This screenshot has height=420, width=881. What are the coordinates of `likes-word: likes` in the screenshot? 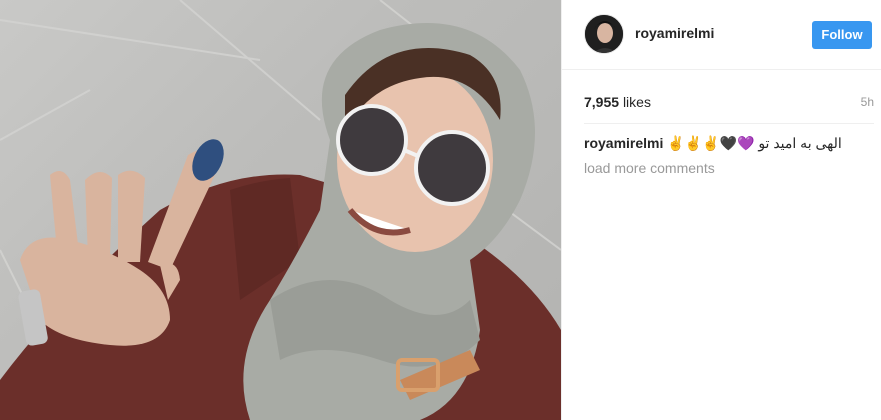 It's located at (636, 102).